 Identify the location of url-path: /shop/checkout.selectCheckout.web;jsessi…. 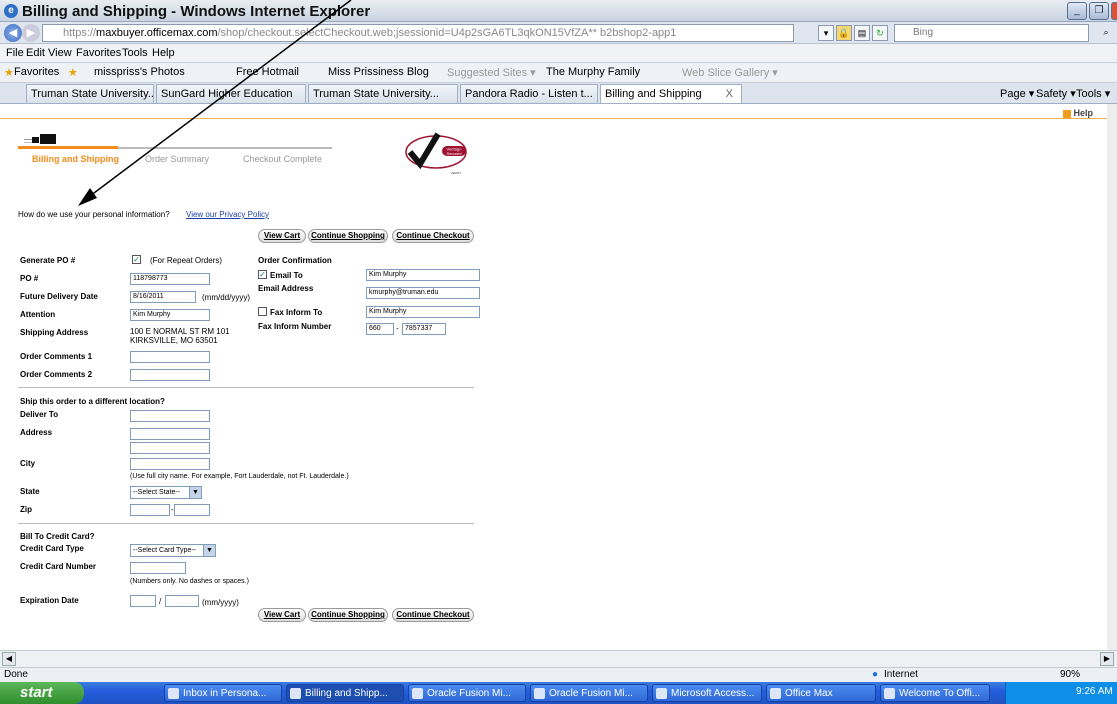
(447, 33).